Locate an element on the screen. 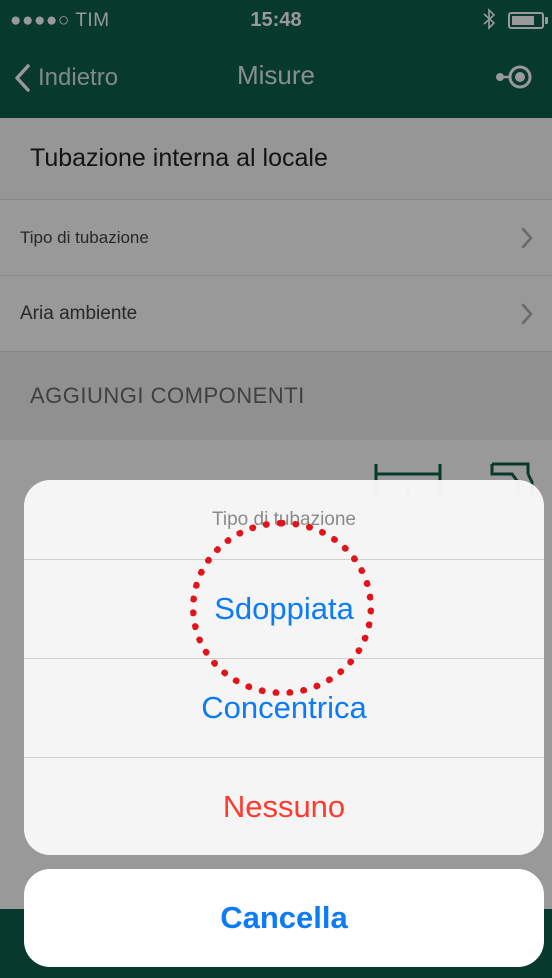 Image resolution: width=552 pixels, height=978 pixels. option-nessuno: Nessuno is located at coordinates (284, 806).